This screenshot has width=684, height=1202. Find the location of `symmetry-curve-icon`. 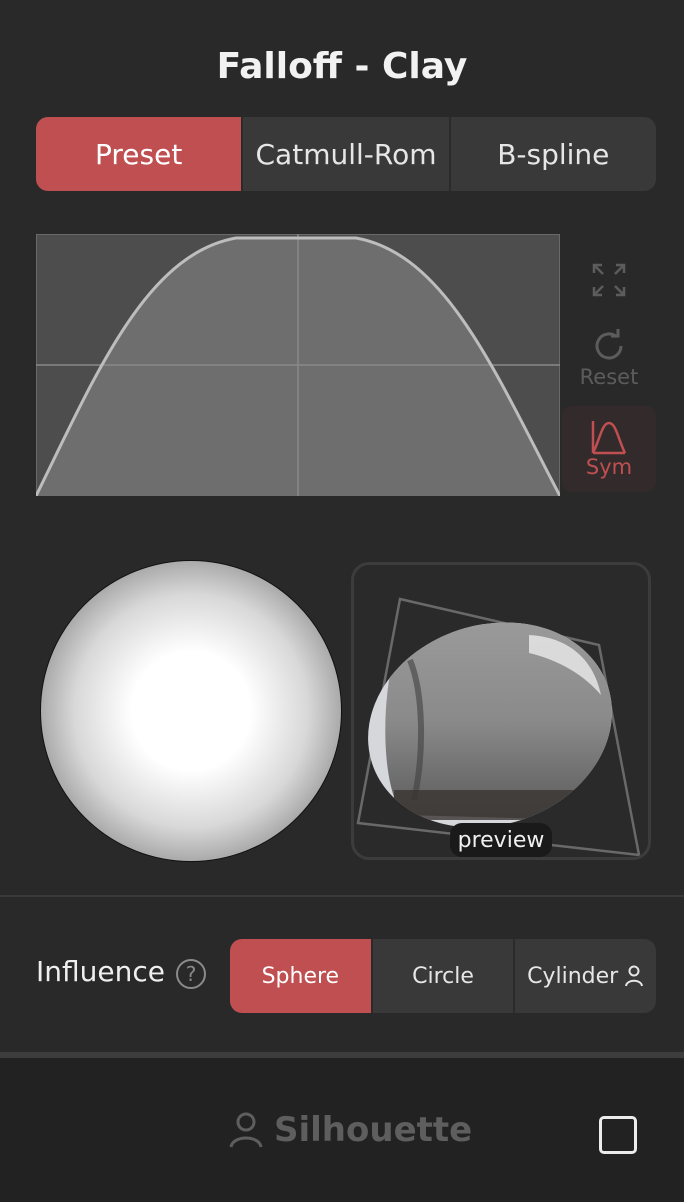

symmetry-curve-icon is located at coordinates (609, 438).